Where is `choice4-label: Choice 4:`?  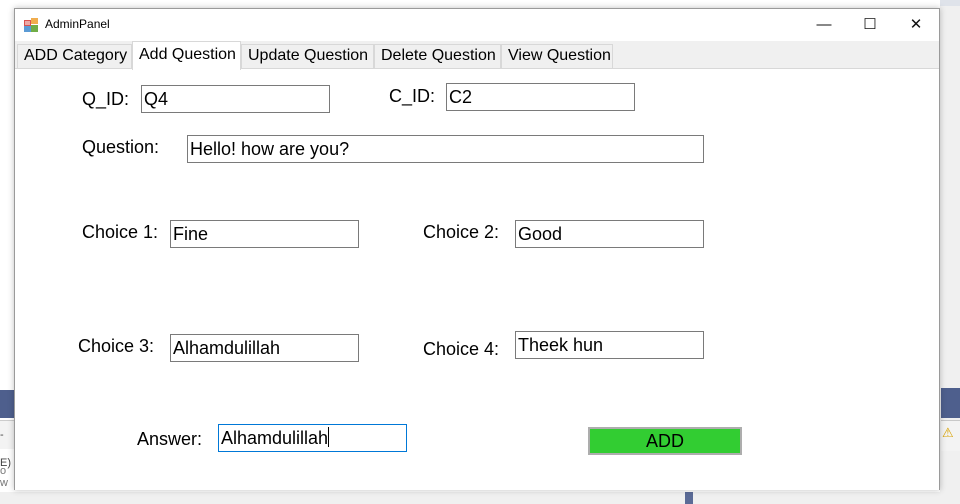
choice4-label: Choice 4: is located at coordinates (461, 349).